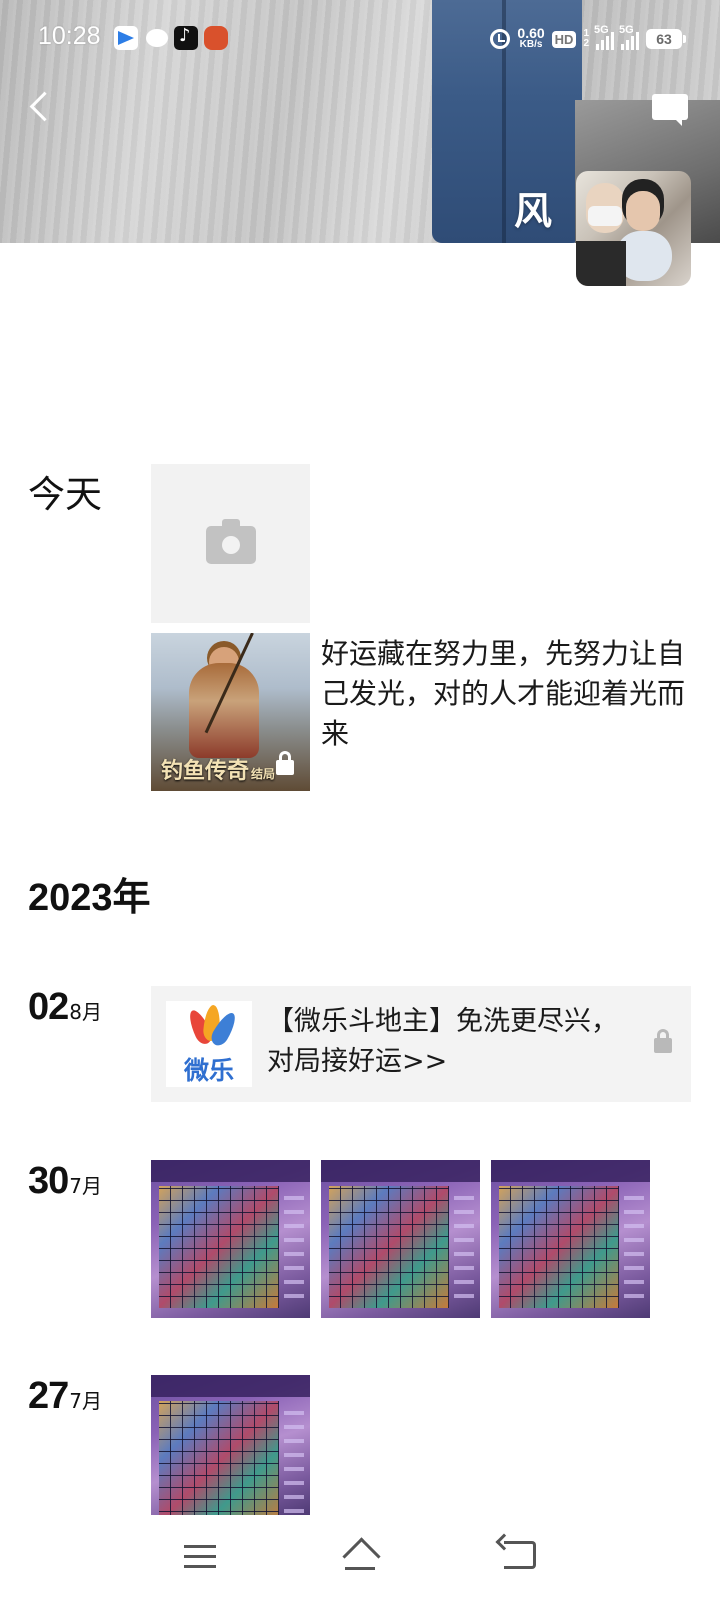  What do you see at coordinates (666, 39) in the screenshot?
I see `battery-icon: 63` at bounding box center [666, 39].